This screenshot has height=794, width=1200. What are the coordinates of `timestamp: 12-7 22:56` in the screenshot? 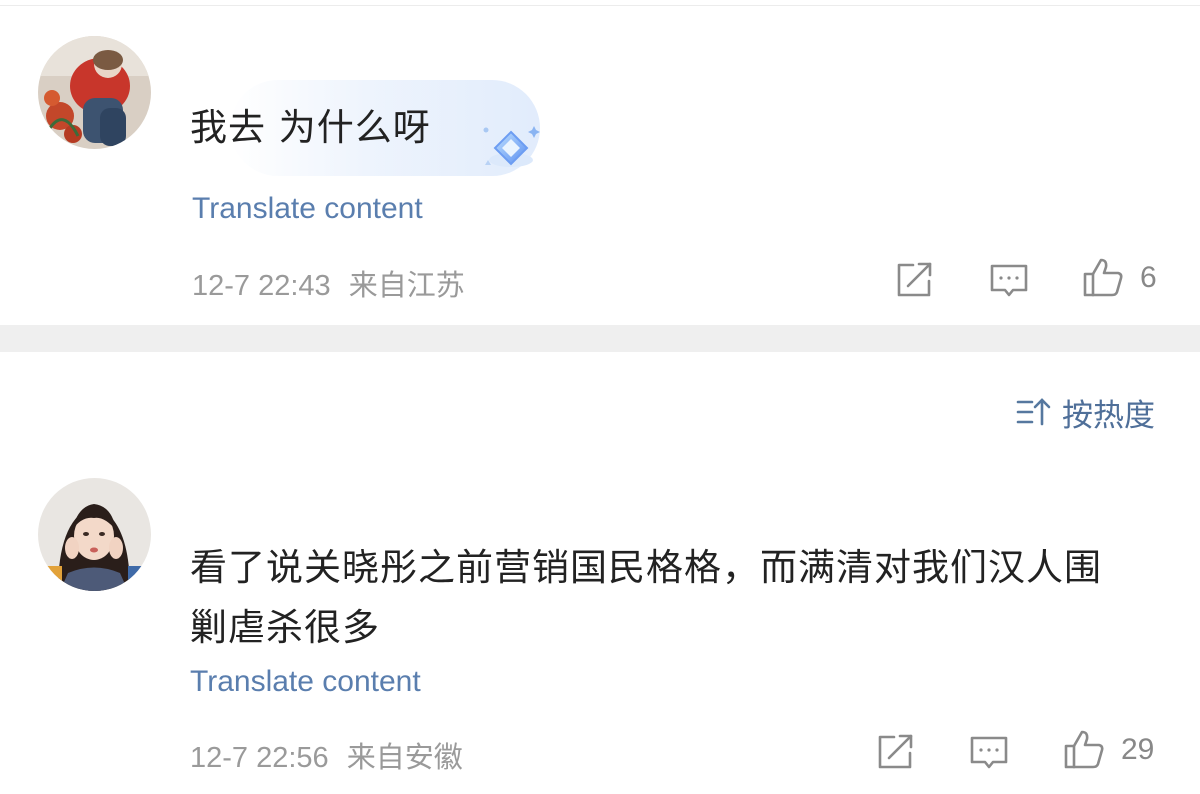 It's located at (259, 758).